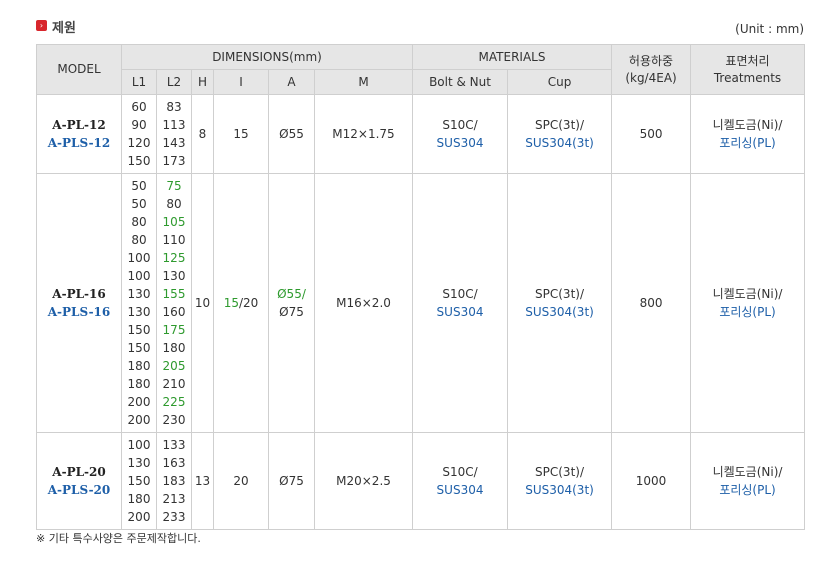  I want to click on a-value-green: Ø55/, so click(291, 294).